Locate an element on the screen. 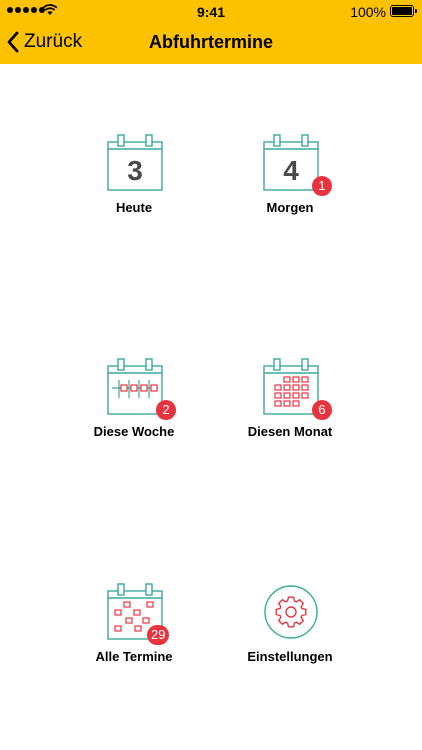 Image resolution: width=422 pixels, height=750 pixels. calendar-month-icon is located at coordinates (291, 386).